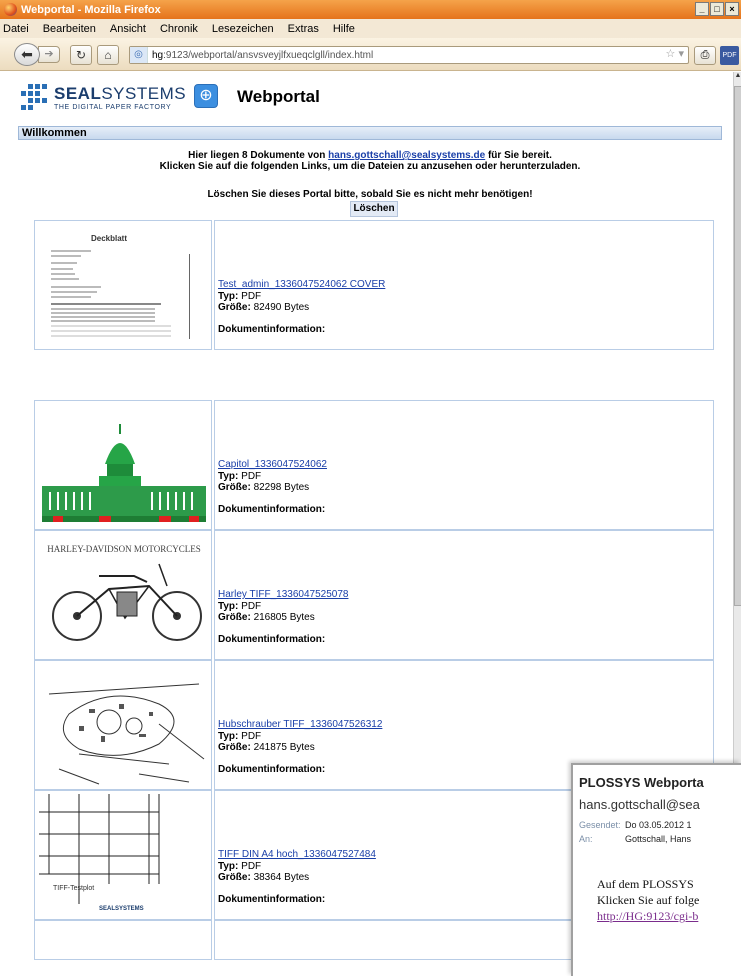 Image resolution: width=741 pixels, height=976 pixels. Describe the element at coordinates (297, 854) in the screenshot. I see `document-link: TIFF DIN A4 hoch_1336047527484` at that location.